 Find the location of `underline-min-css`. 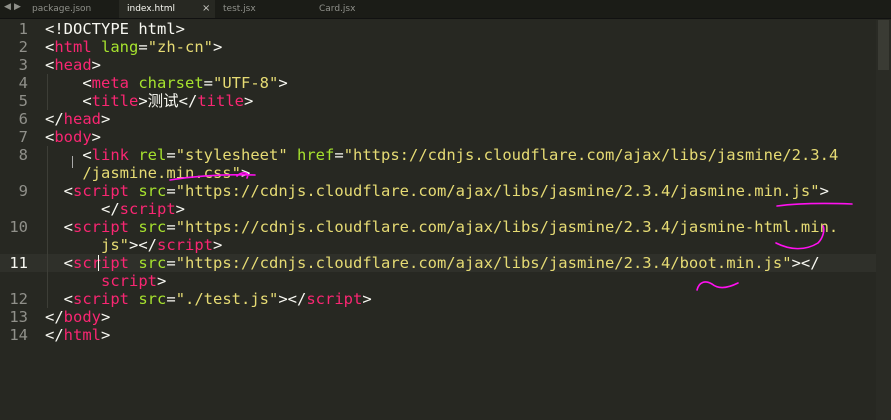

underline-min-css is located at coordinates (212, 176).